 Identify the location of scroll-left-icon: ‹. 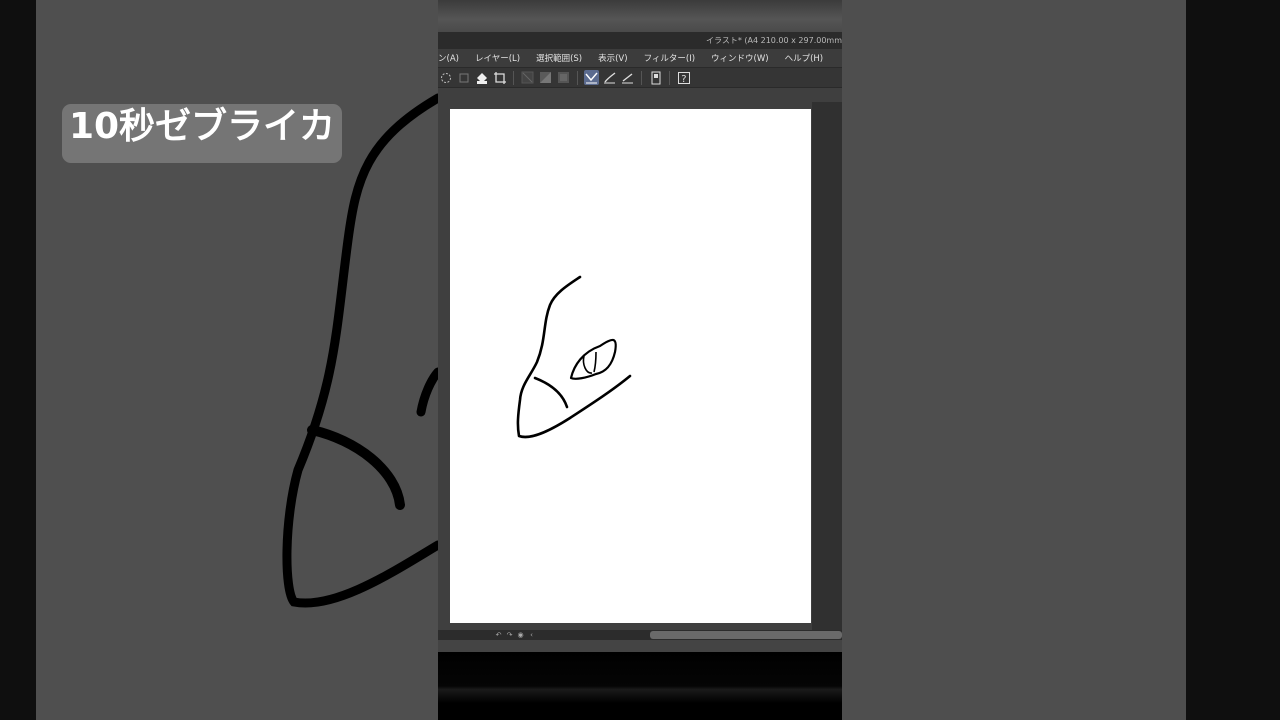
(531, 635).